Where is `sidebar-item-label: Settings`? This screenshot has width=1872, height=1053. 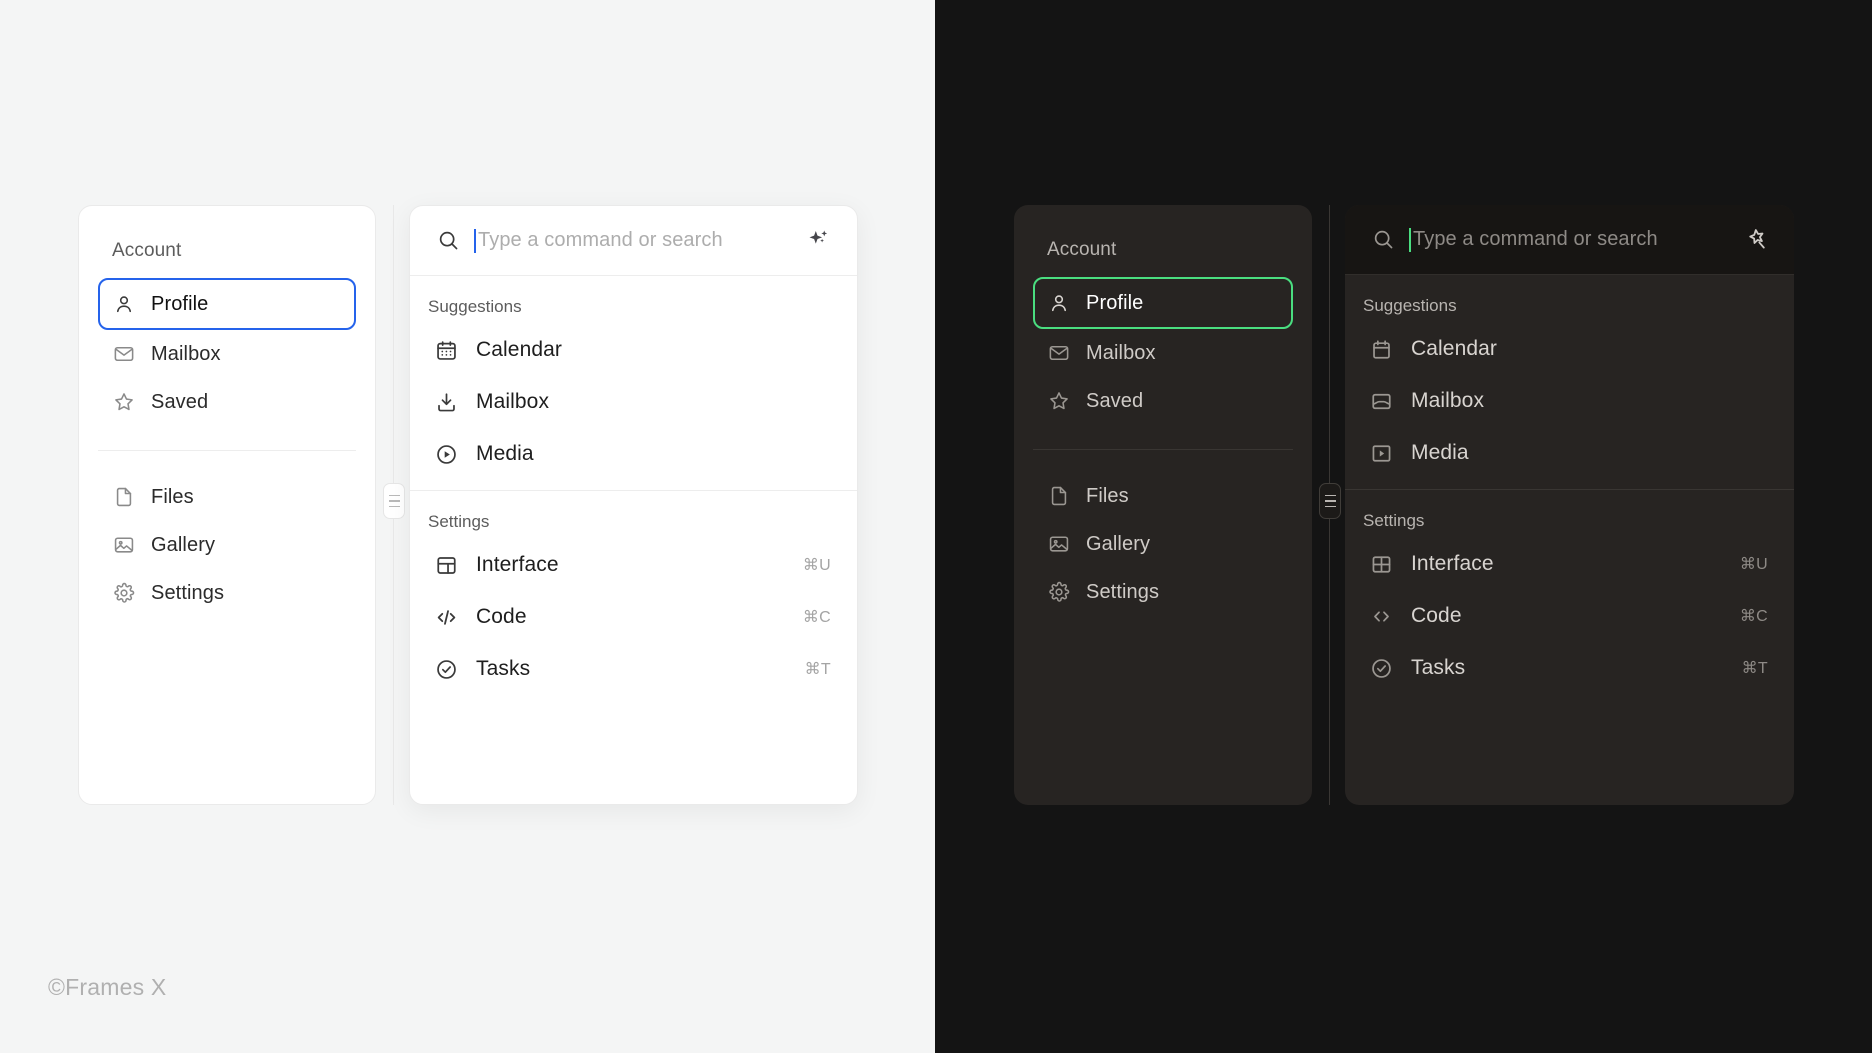 sidebar-item-label: Settings is located at coordinates (1123, 591).